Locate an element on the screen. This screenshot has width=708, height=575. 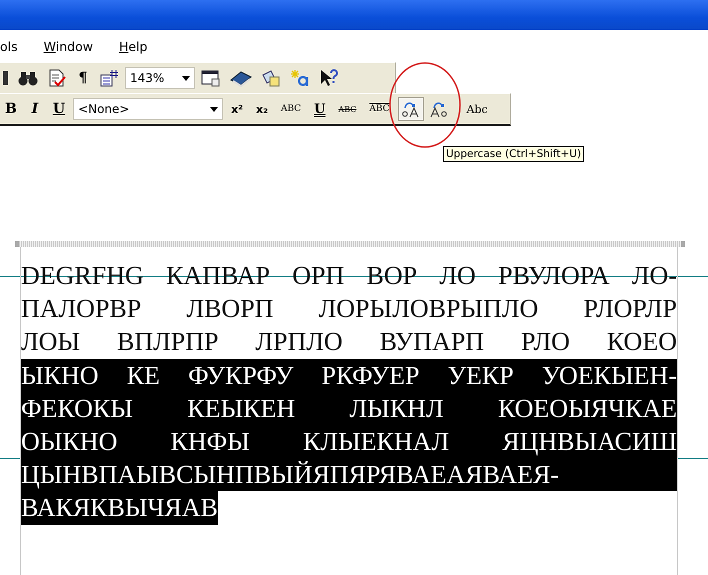
text-line: ПАЛОРВР ЛВОРП ЛОРЫЛОВРЫПЛО РЛОРЛР is located at coordinates (349, 309).